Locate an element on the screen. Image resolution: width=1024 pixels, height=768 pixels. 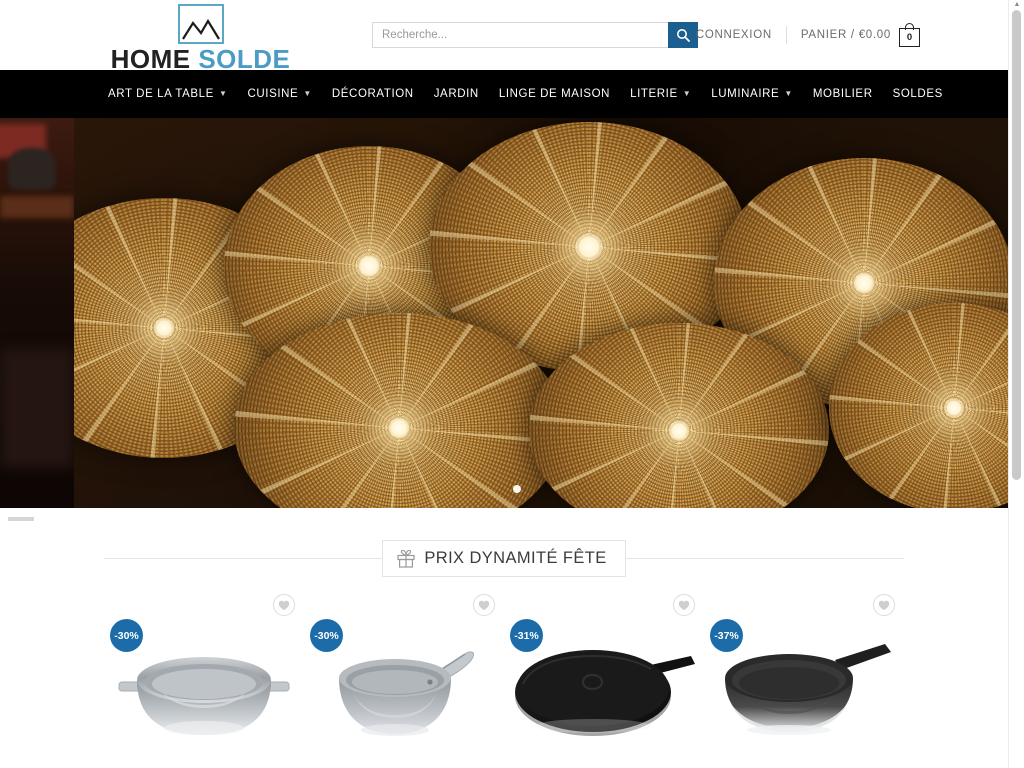
site-header: HOME SOLDE CONNEXION PANIER / €0.00 is located at coordinates (504, 36).